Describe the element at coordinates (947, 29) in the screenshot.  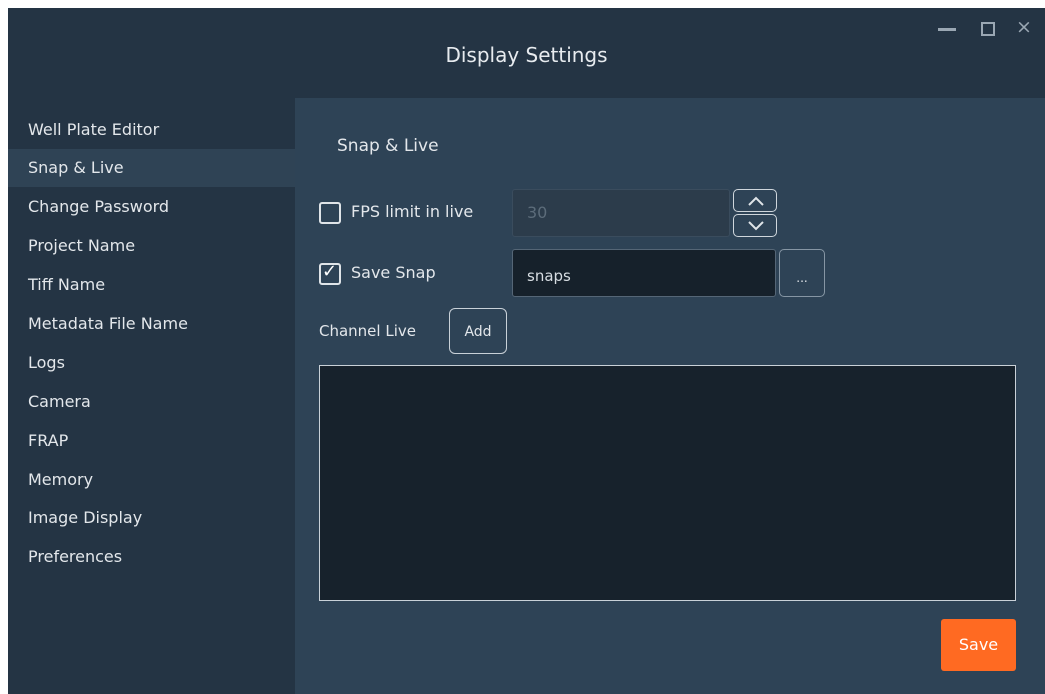
I see `minimize-icon` at that location.